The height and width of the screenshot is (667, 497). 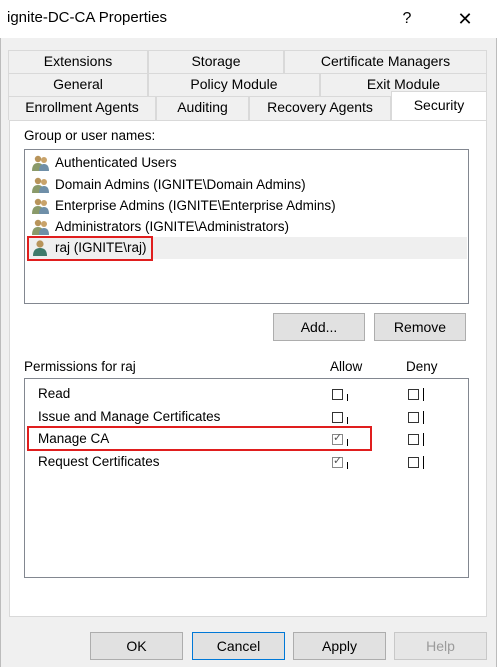 What do you see at coordinates (320, 108) in the screenshot?
I see `tab-recovery-agents: Recovery Agents` at bounding box center [320, 108].